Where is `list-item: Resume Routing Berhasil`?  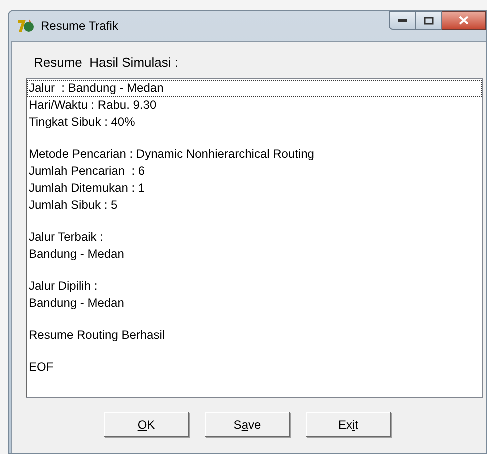
list-item: Resume Routing Berhasil is located at coordinates (254, 335).